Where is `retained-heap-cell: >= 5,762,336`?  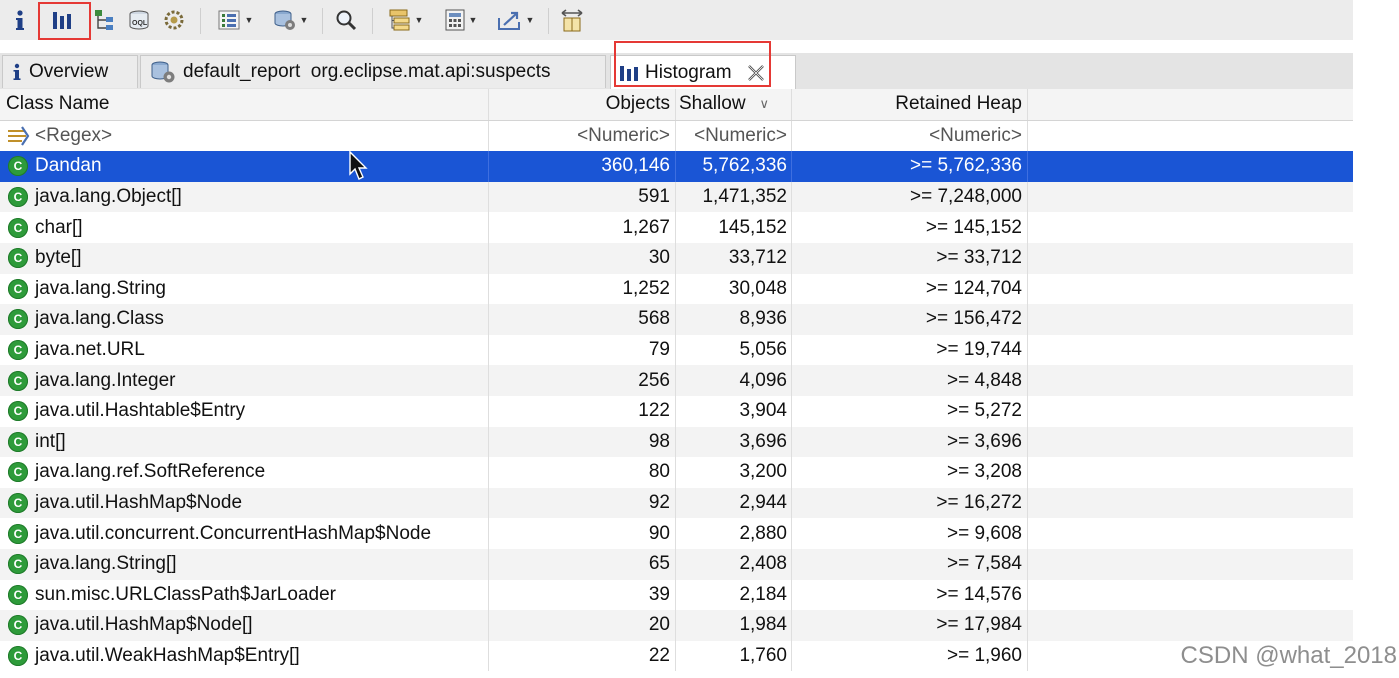
retained-heap-cell: >= 5,762,336 is located at coordinates (966, 166).